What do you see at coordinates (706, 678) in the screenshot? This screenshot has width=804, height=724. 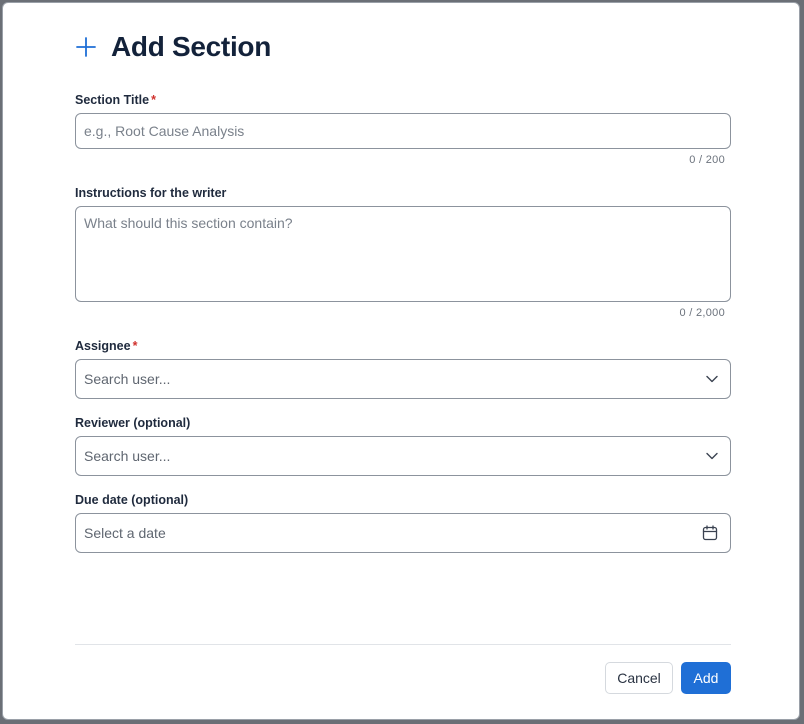 I see `add-button: Add` at bounding box center [706, 678].